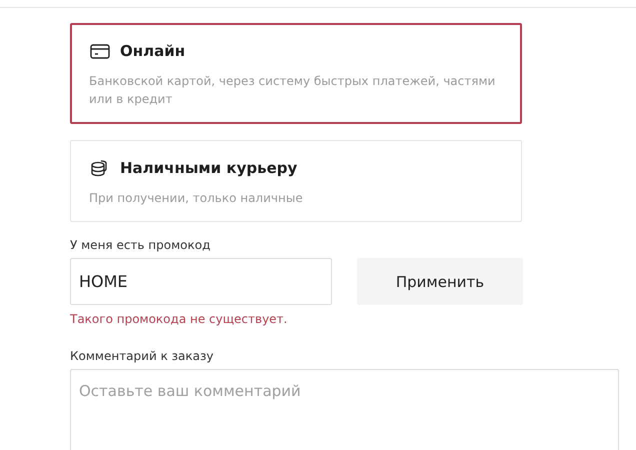 Image resolution: width=636 pixels, height=450 pixels. What do you see at coordinates (153, 51) in the screenshot?
I see `option-title: Онлайн` at bounding box center [153, 51].